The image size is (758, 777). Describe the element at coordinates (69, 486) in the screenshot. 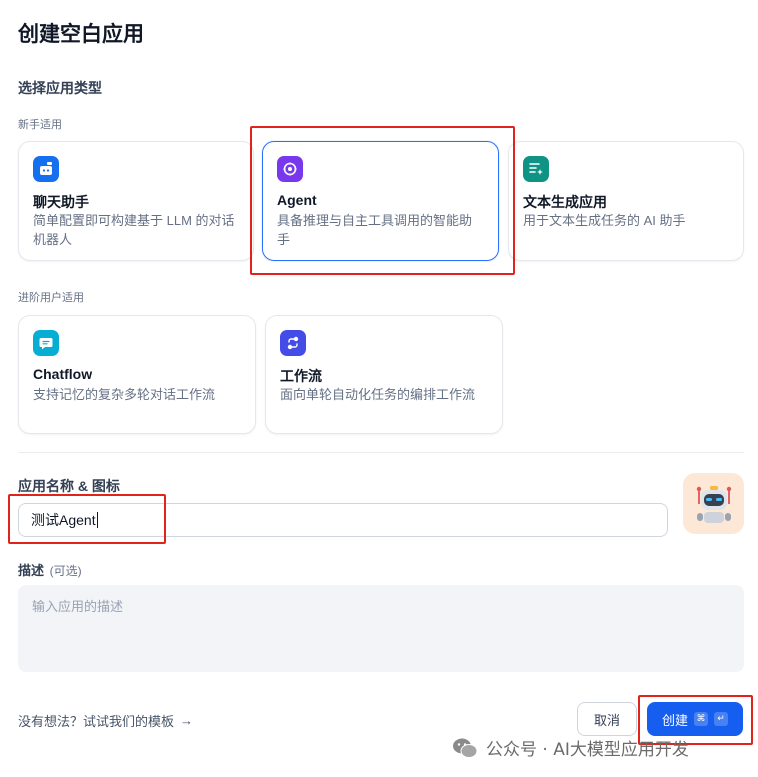

I see `app-name-label: 应用名称 & 图标` at that location.